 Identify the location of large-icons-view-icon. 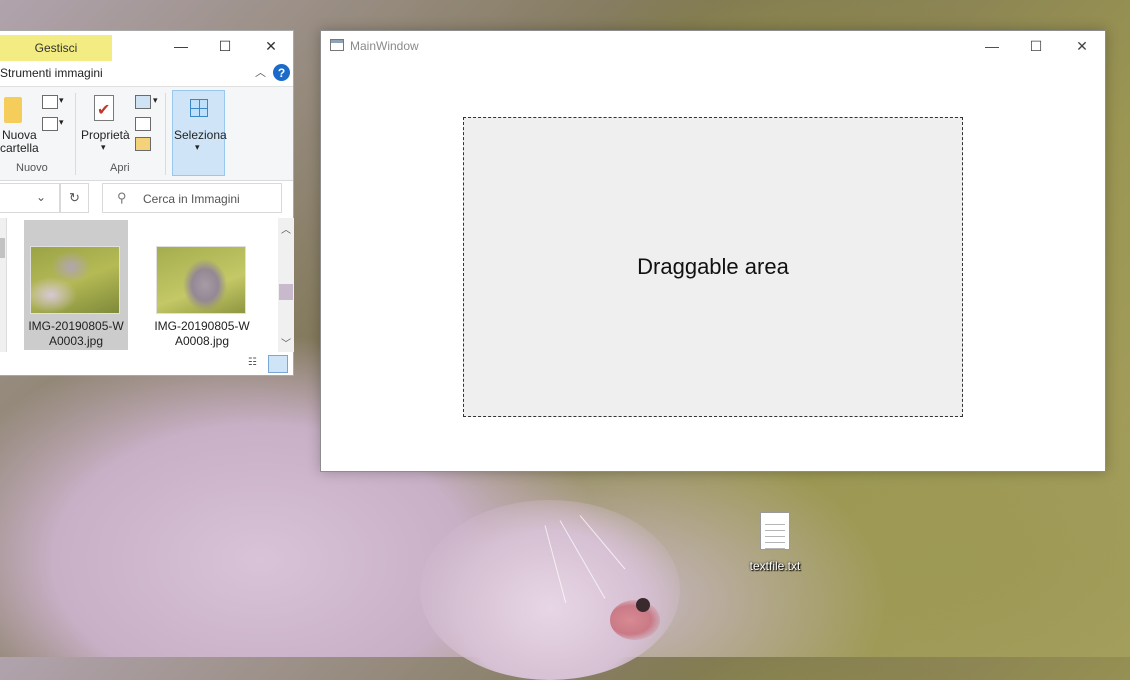
(278, 364).